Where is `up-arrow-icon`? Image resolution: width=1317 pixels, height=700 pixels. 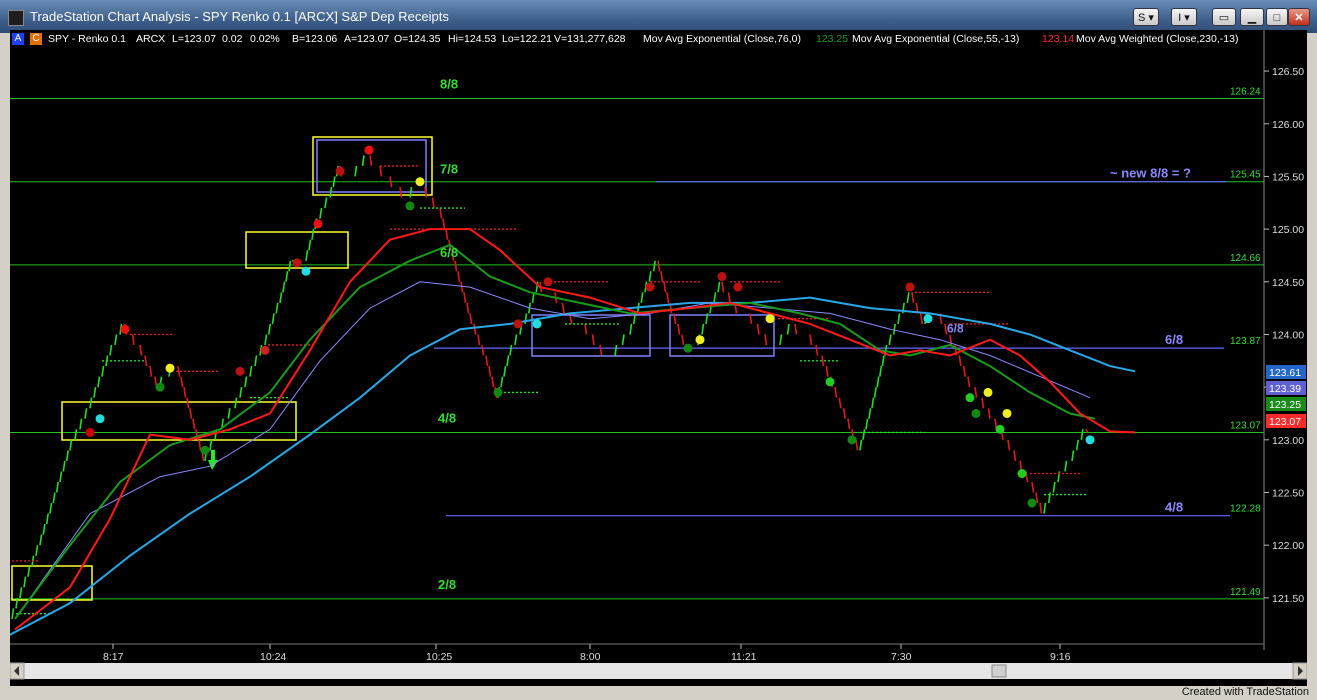 up-arrow-icon is located at coordinates (213, 460).